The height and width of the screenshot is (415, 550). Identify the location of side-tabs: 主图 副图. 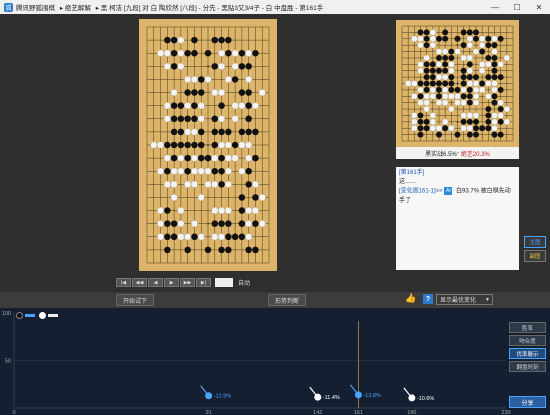
(535, 250).